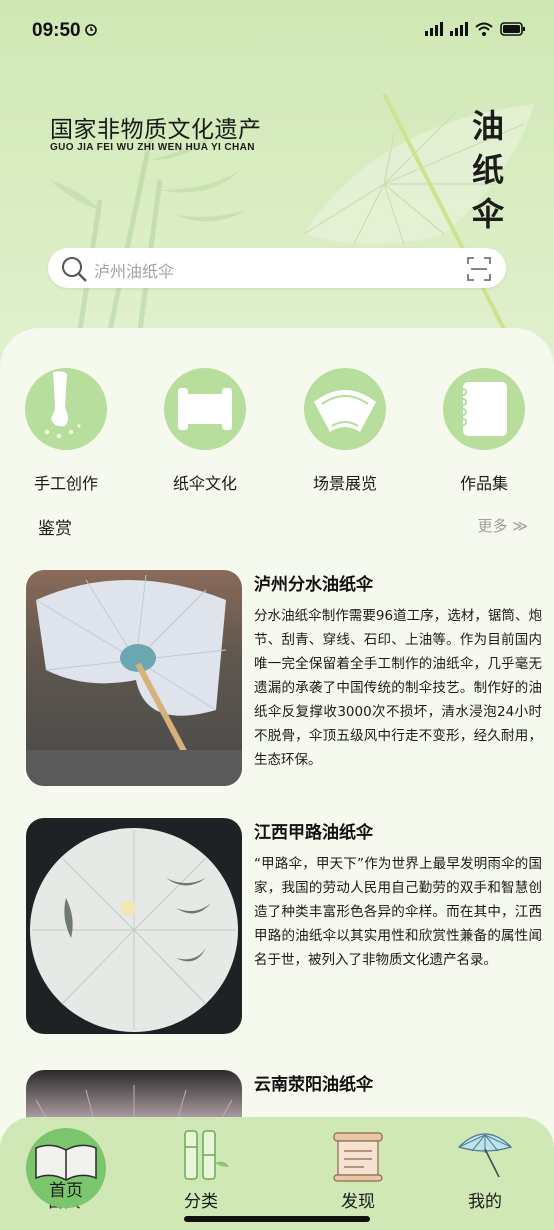 The image size is (554, 1230). What do you see at coordinates (74, 269) in the screenshot?
I see `search-icon` at bounding box center [74, 269].